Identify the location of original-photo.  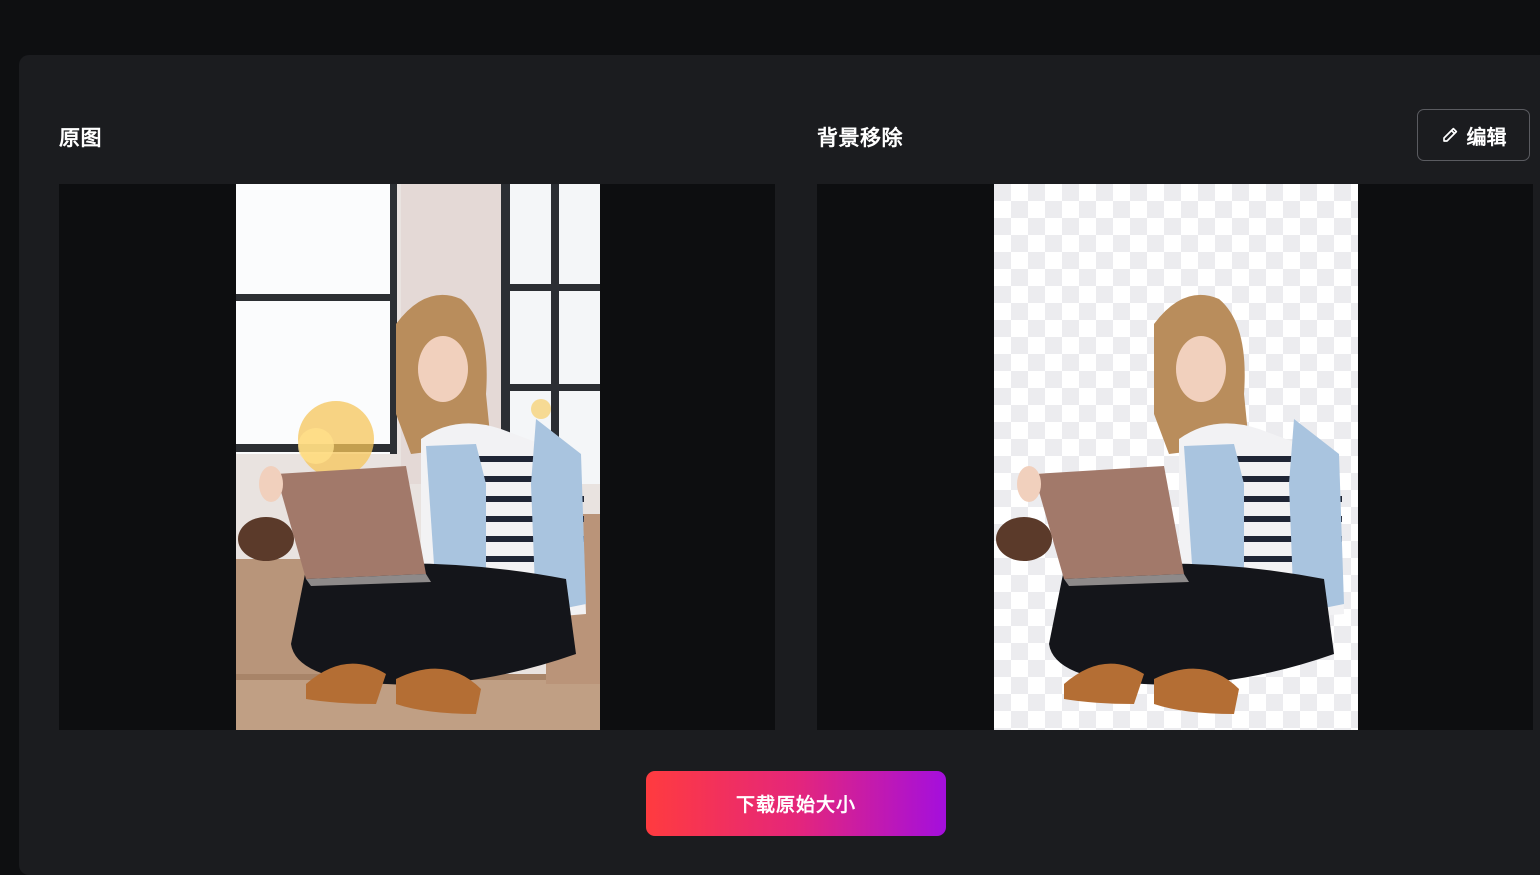
(418, 457).